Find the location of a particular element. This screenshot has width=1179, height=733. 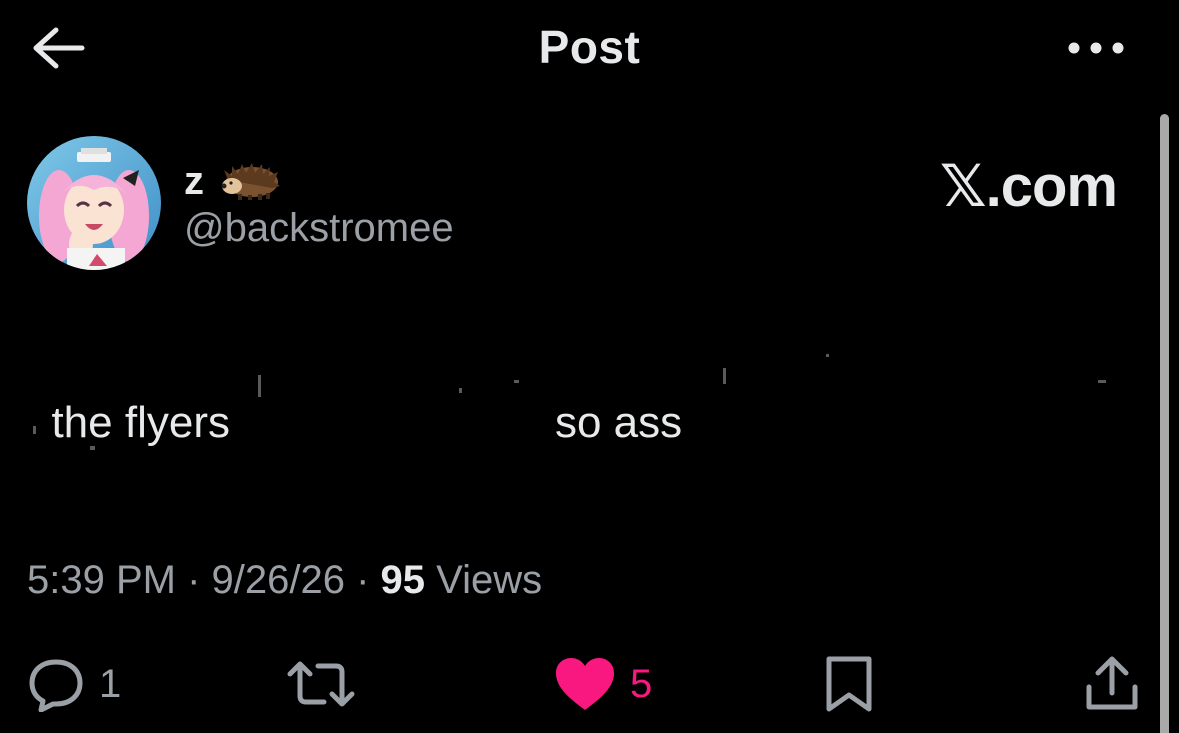

bookmark-button is located at coordinates (849, 684).